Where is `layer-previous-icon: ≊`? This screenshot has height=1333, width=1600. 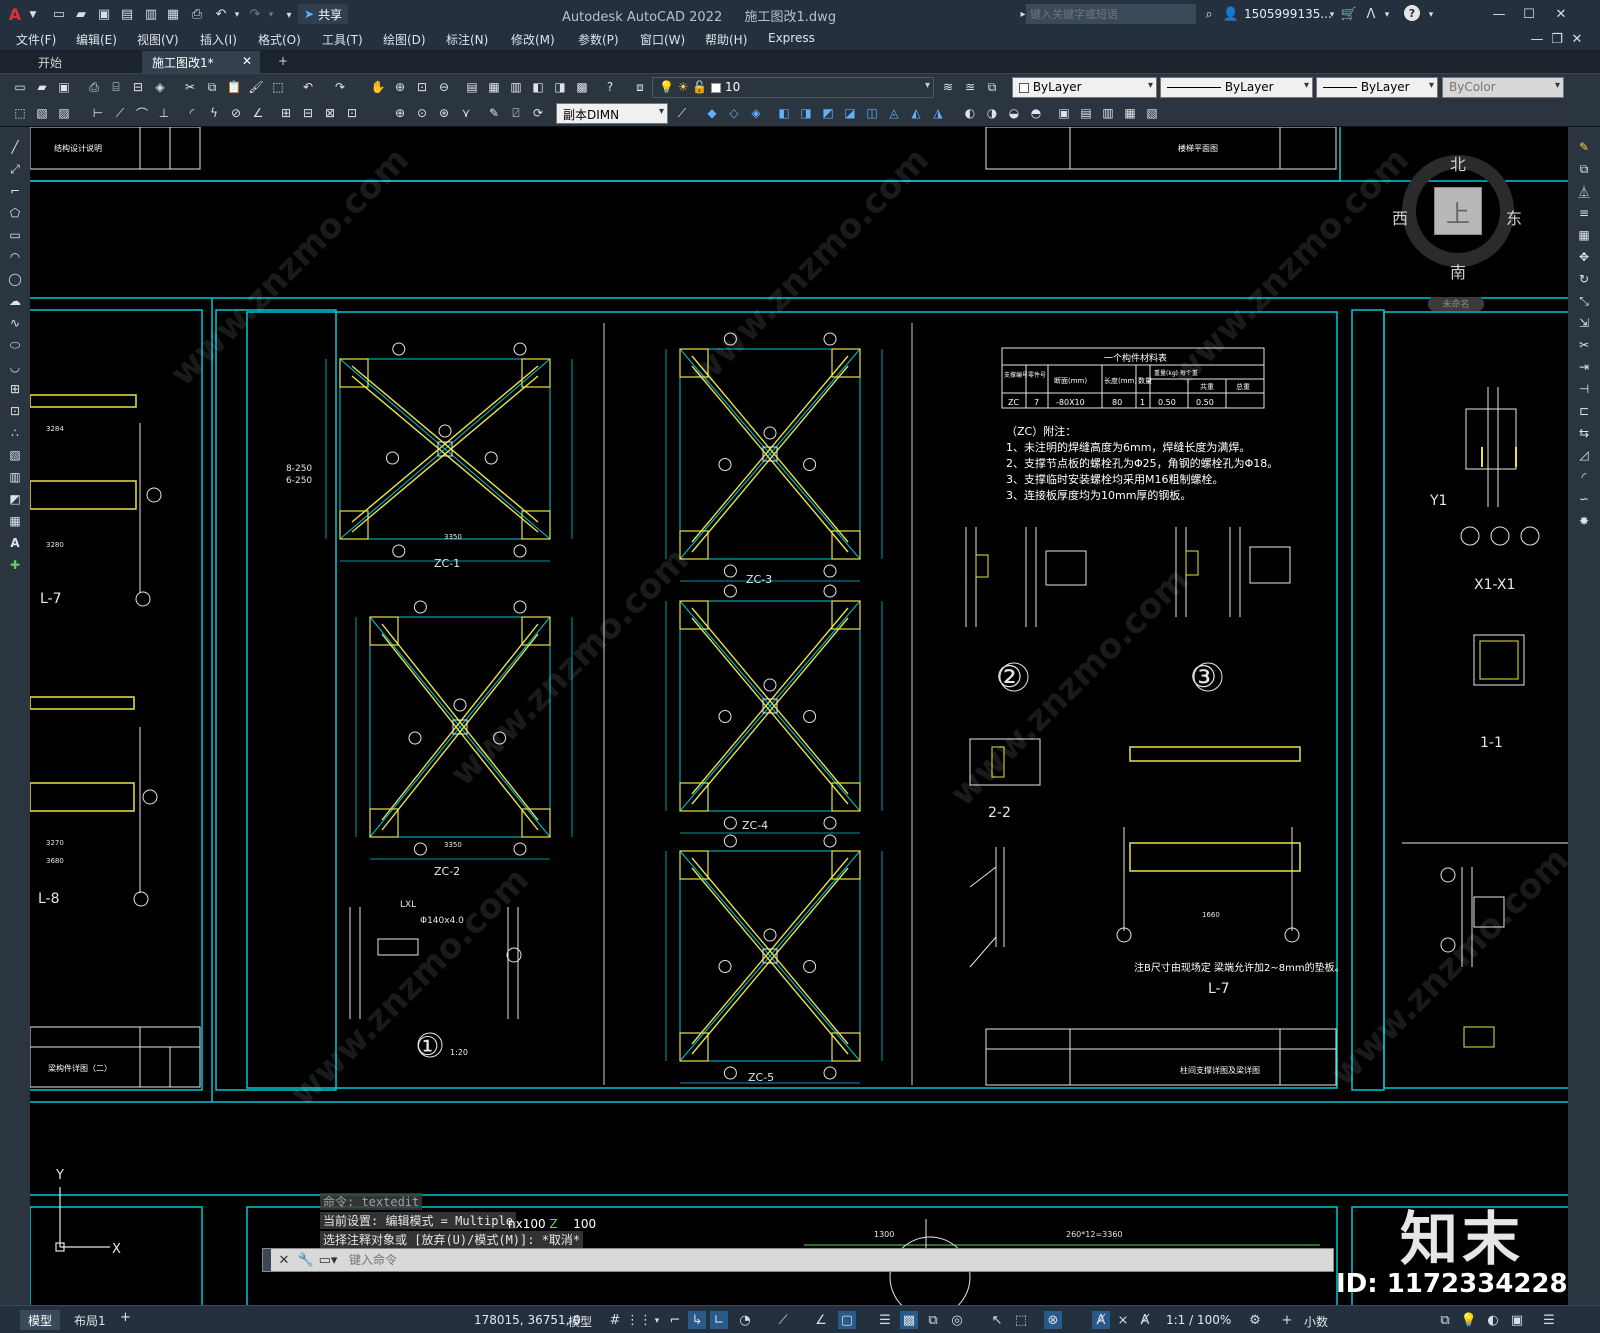
layer-previous-icon: ≊ is located at coordinates (970, 87).